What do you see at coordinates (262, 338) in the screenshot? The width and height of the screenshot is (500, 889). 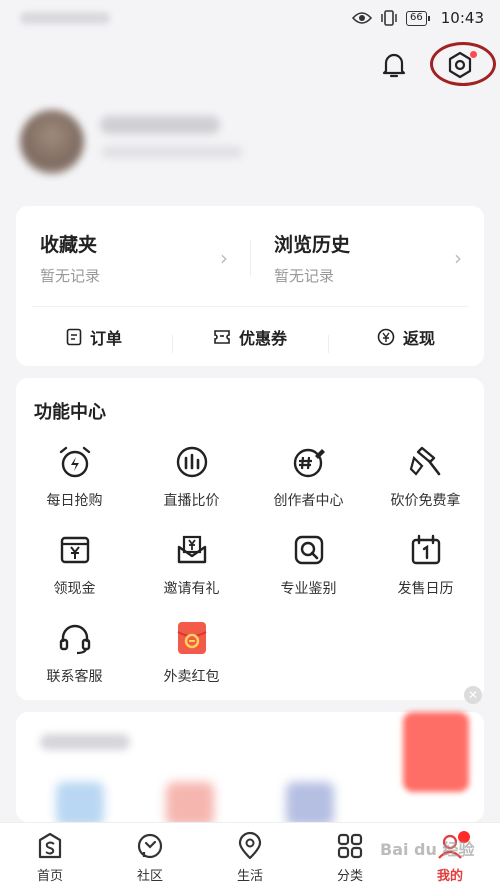 I see `coupons-label: 优惠券` at bounding box center [262, 338].